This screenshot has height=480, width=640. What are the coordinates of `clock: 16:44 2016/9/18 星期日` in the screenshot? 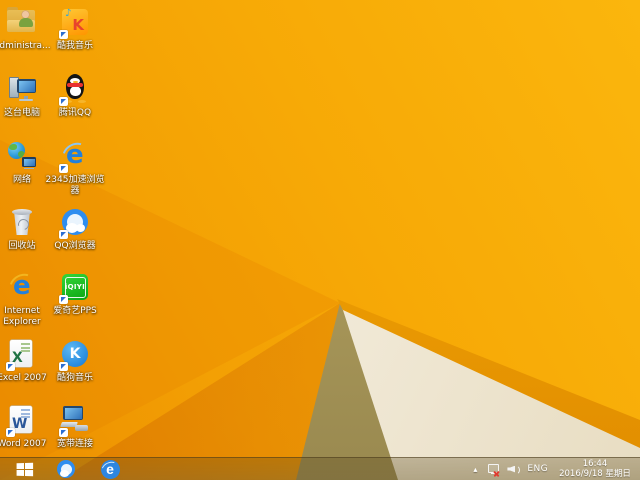 It's located at (595, 469).